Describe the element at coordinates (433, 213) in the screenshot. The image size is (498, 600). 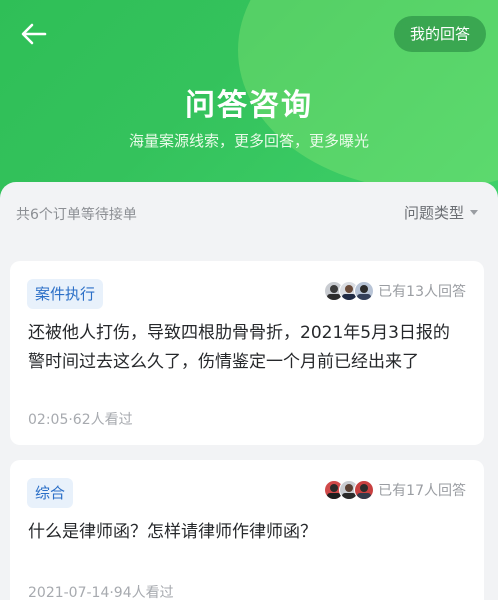
I see `question-type-filter-label: 问题类型` at that location.